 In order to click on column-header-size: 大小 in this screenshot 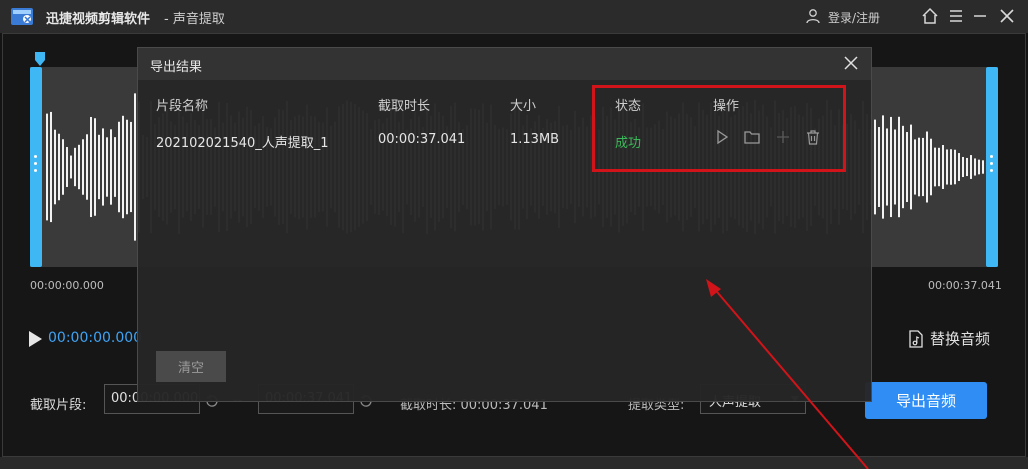, I will do `click(523, 106)`.